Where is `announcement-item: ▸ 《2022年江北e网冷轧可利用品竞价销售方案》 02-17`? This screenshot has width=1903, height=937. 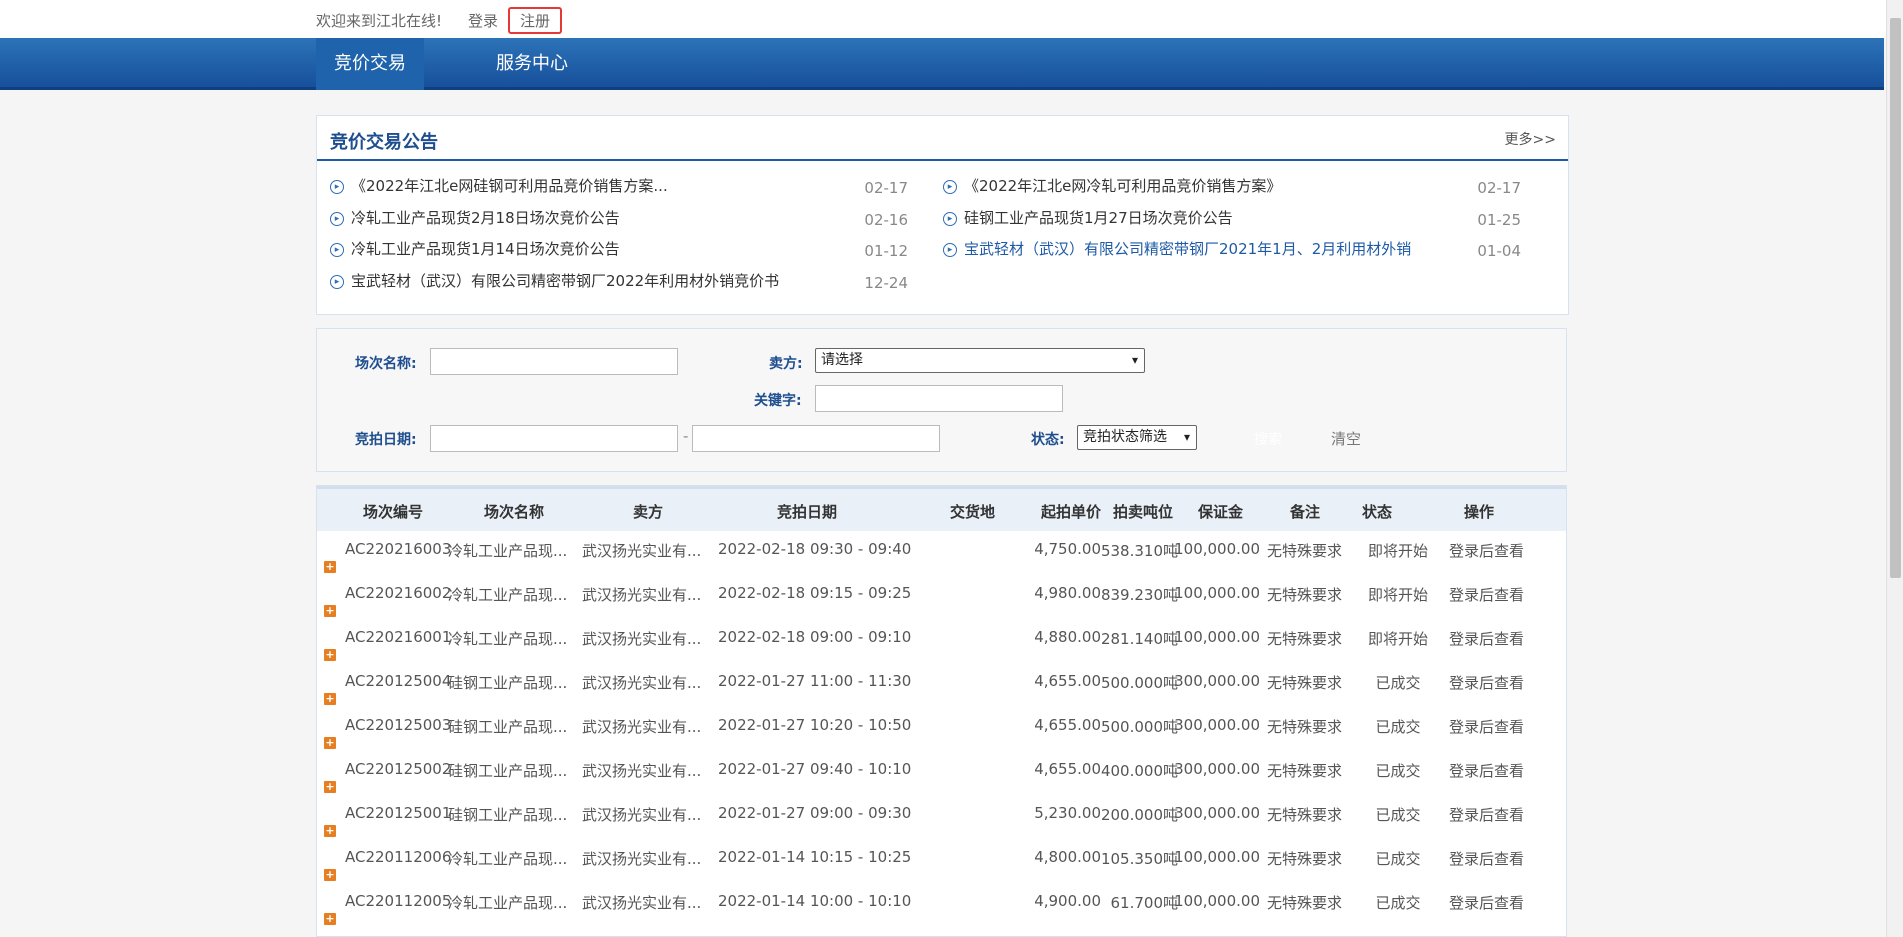 announcement-item: ▸ 《2022年江北e网冷轧可利用品竞价销售方案》 02-17 is located at coordinates (1238, 189).